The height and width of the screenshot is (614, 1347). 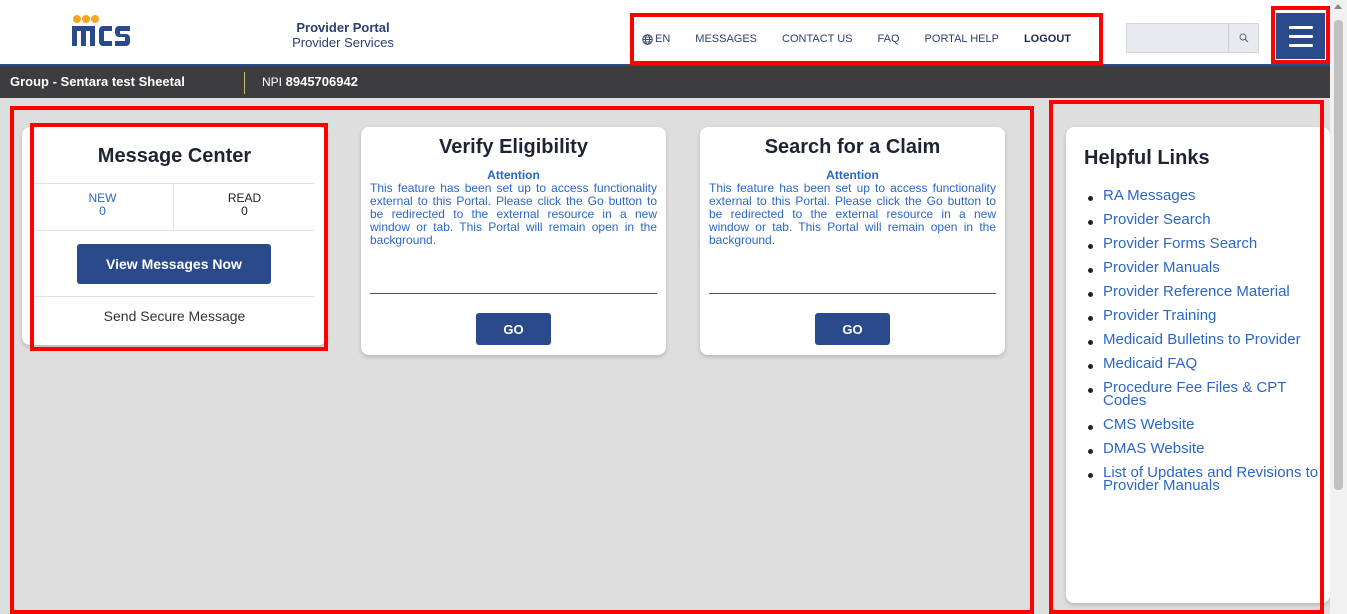 What do you see at coordinates (1157, 219) in the screenshot?
I see `link-label: Provider Search` at bounding box center [1157, 219].